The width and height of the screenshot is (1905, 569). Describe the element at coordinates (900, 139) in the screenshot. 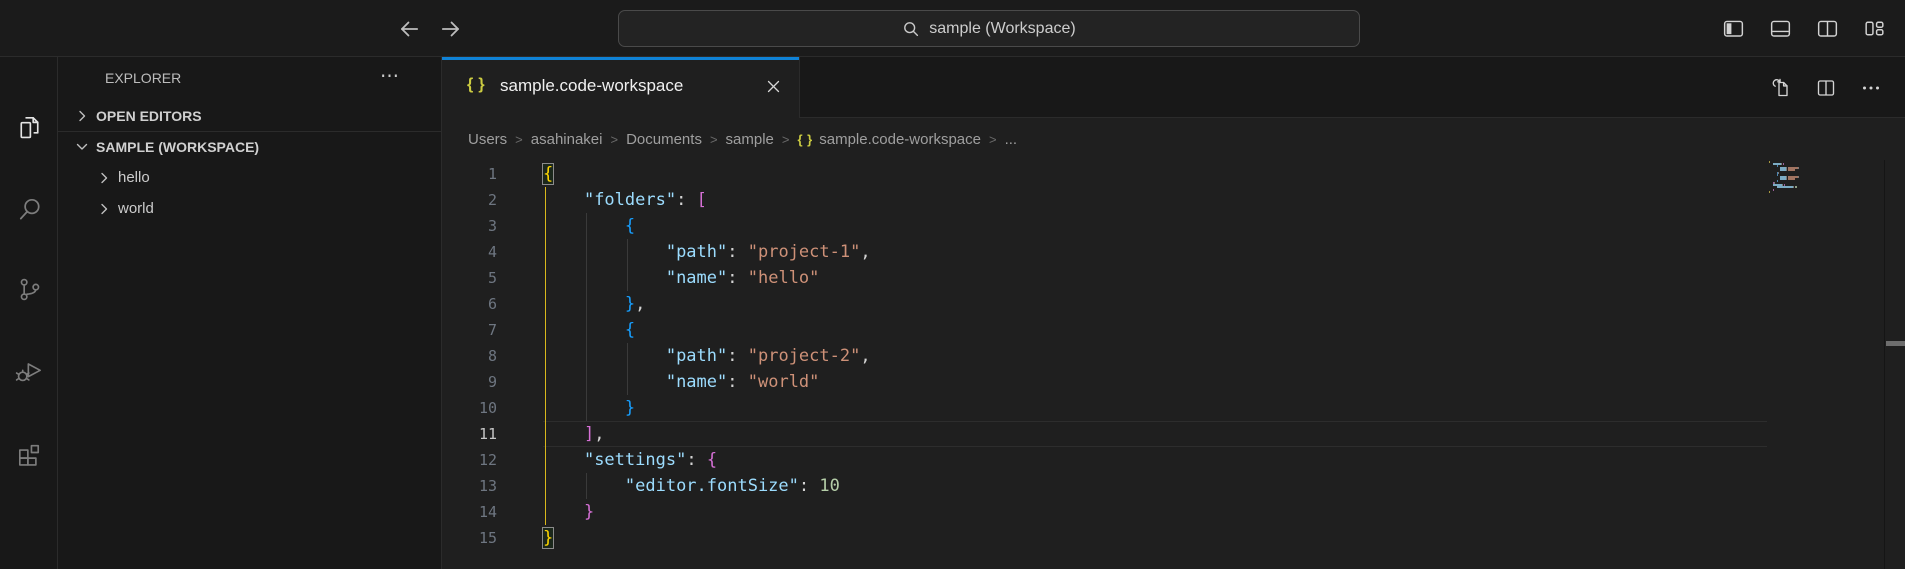

I see `breadcrumb-label: sample.code-workspace` at that location.